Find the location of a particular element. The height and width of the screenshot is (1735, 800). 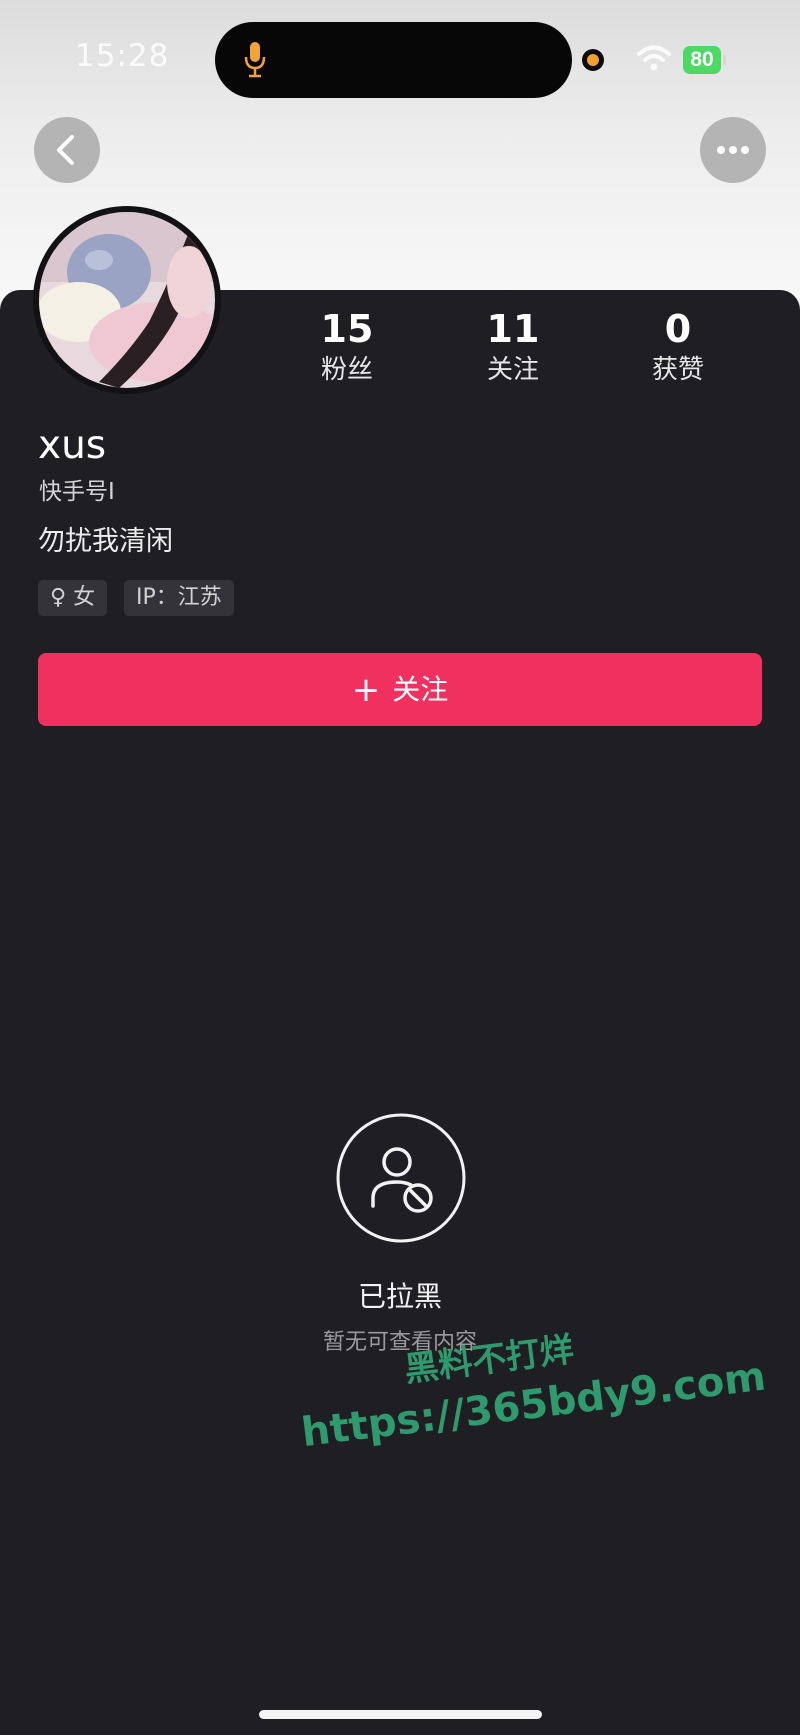

follow-button: + 关注 is located at coordinates (400, 689).